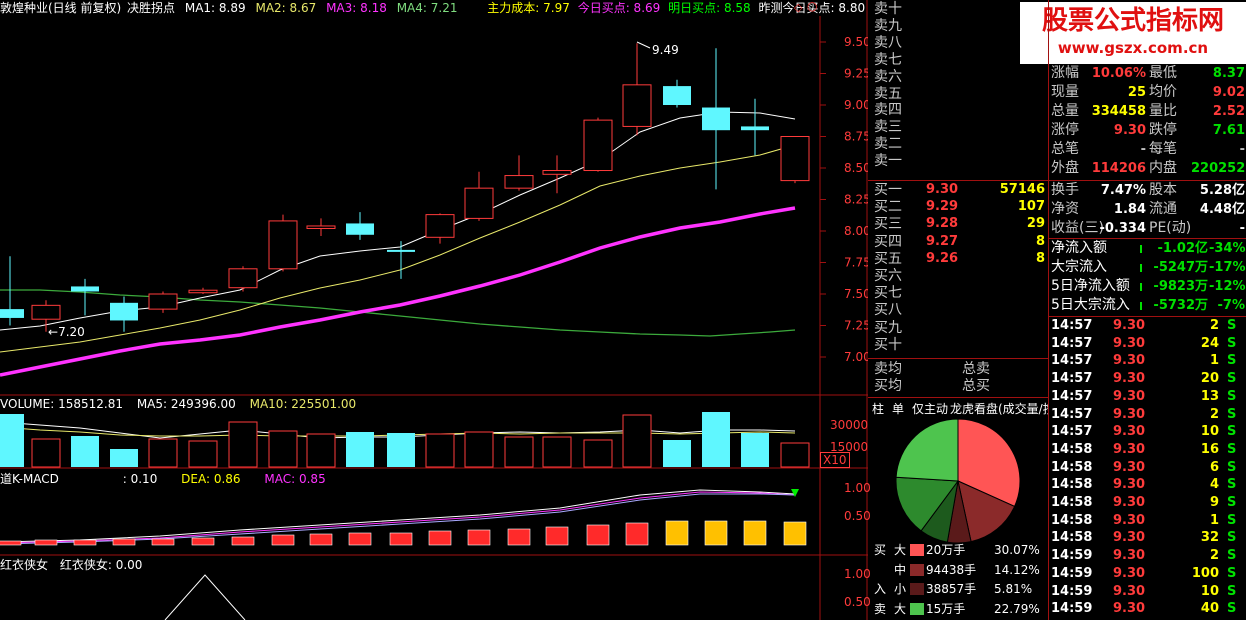 The image size is (1246, 620). I want to click on capital-flow-pie, so click(958, 480).